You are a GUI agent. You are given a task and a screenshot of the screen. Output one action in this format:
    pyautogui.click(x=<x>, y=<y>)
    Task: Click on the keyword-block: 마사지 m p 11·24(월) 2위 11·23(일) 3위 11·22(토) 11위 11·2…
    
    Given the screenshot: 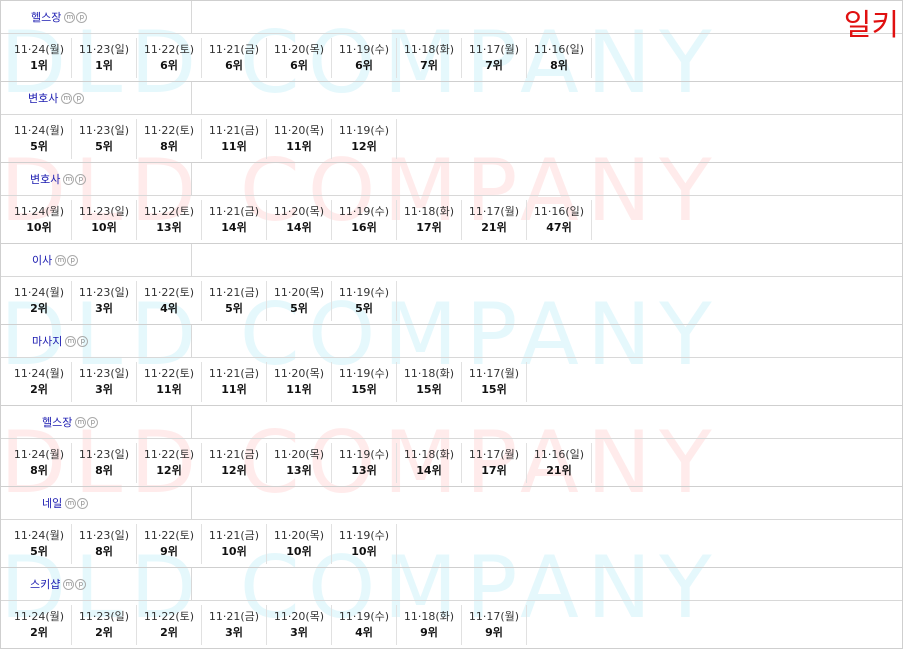 What is the action you would take?
    pyautogui.click(x=451, y=364)
    